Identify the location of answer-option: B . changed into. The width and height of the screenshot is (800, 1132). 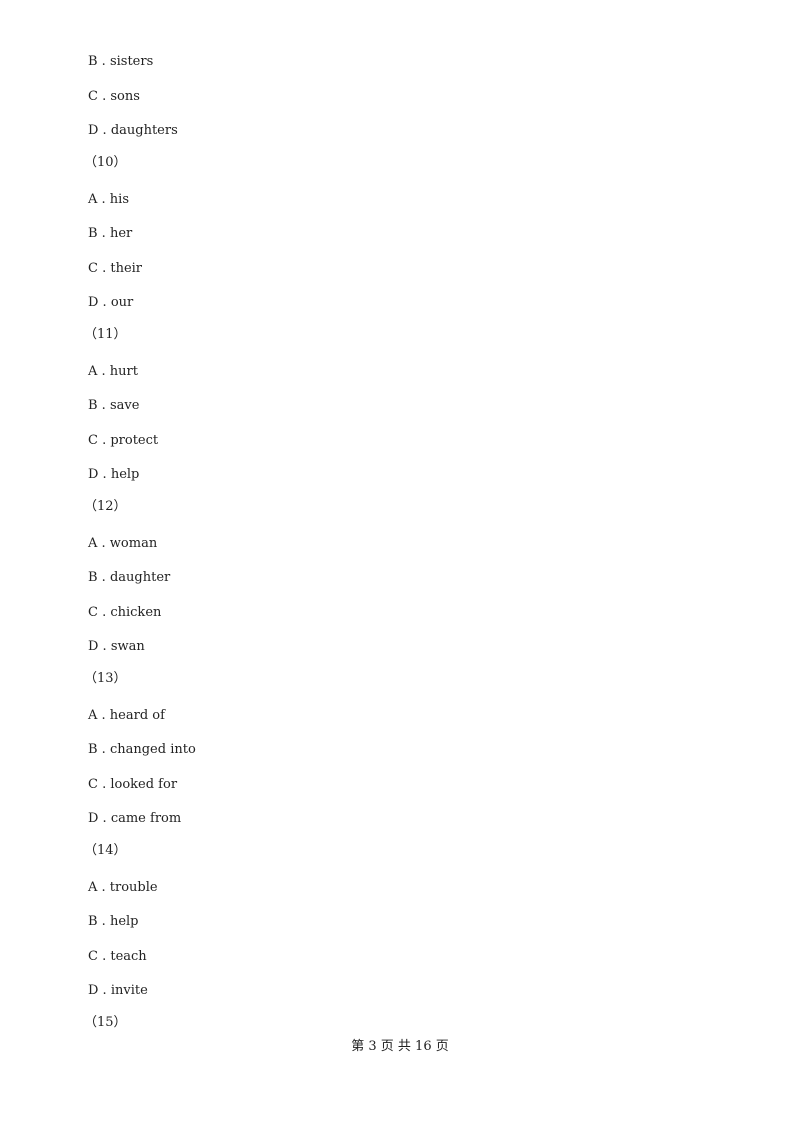
(142, 749).